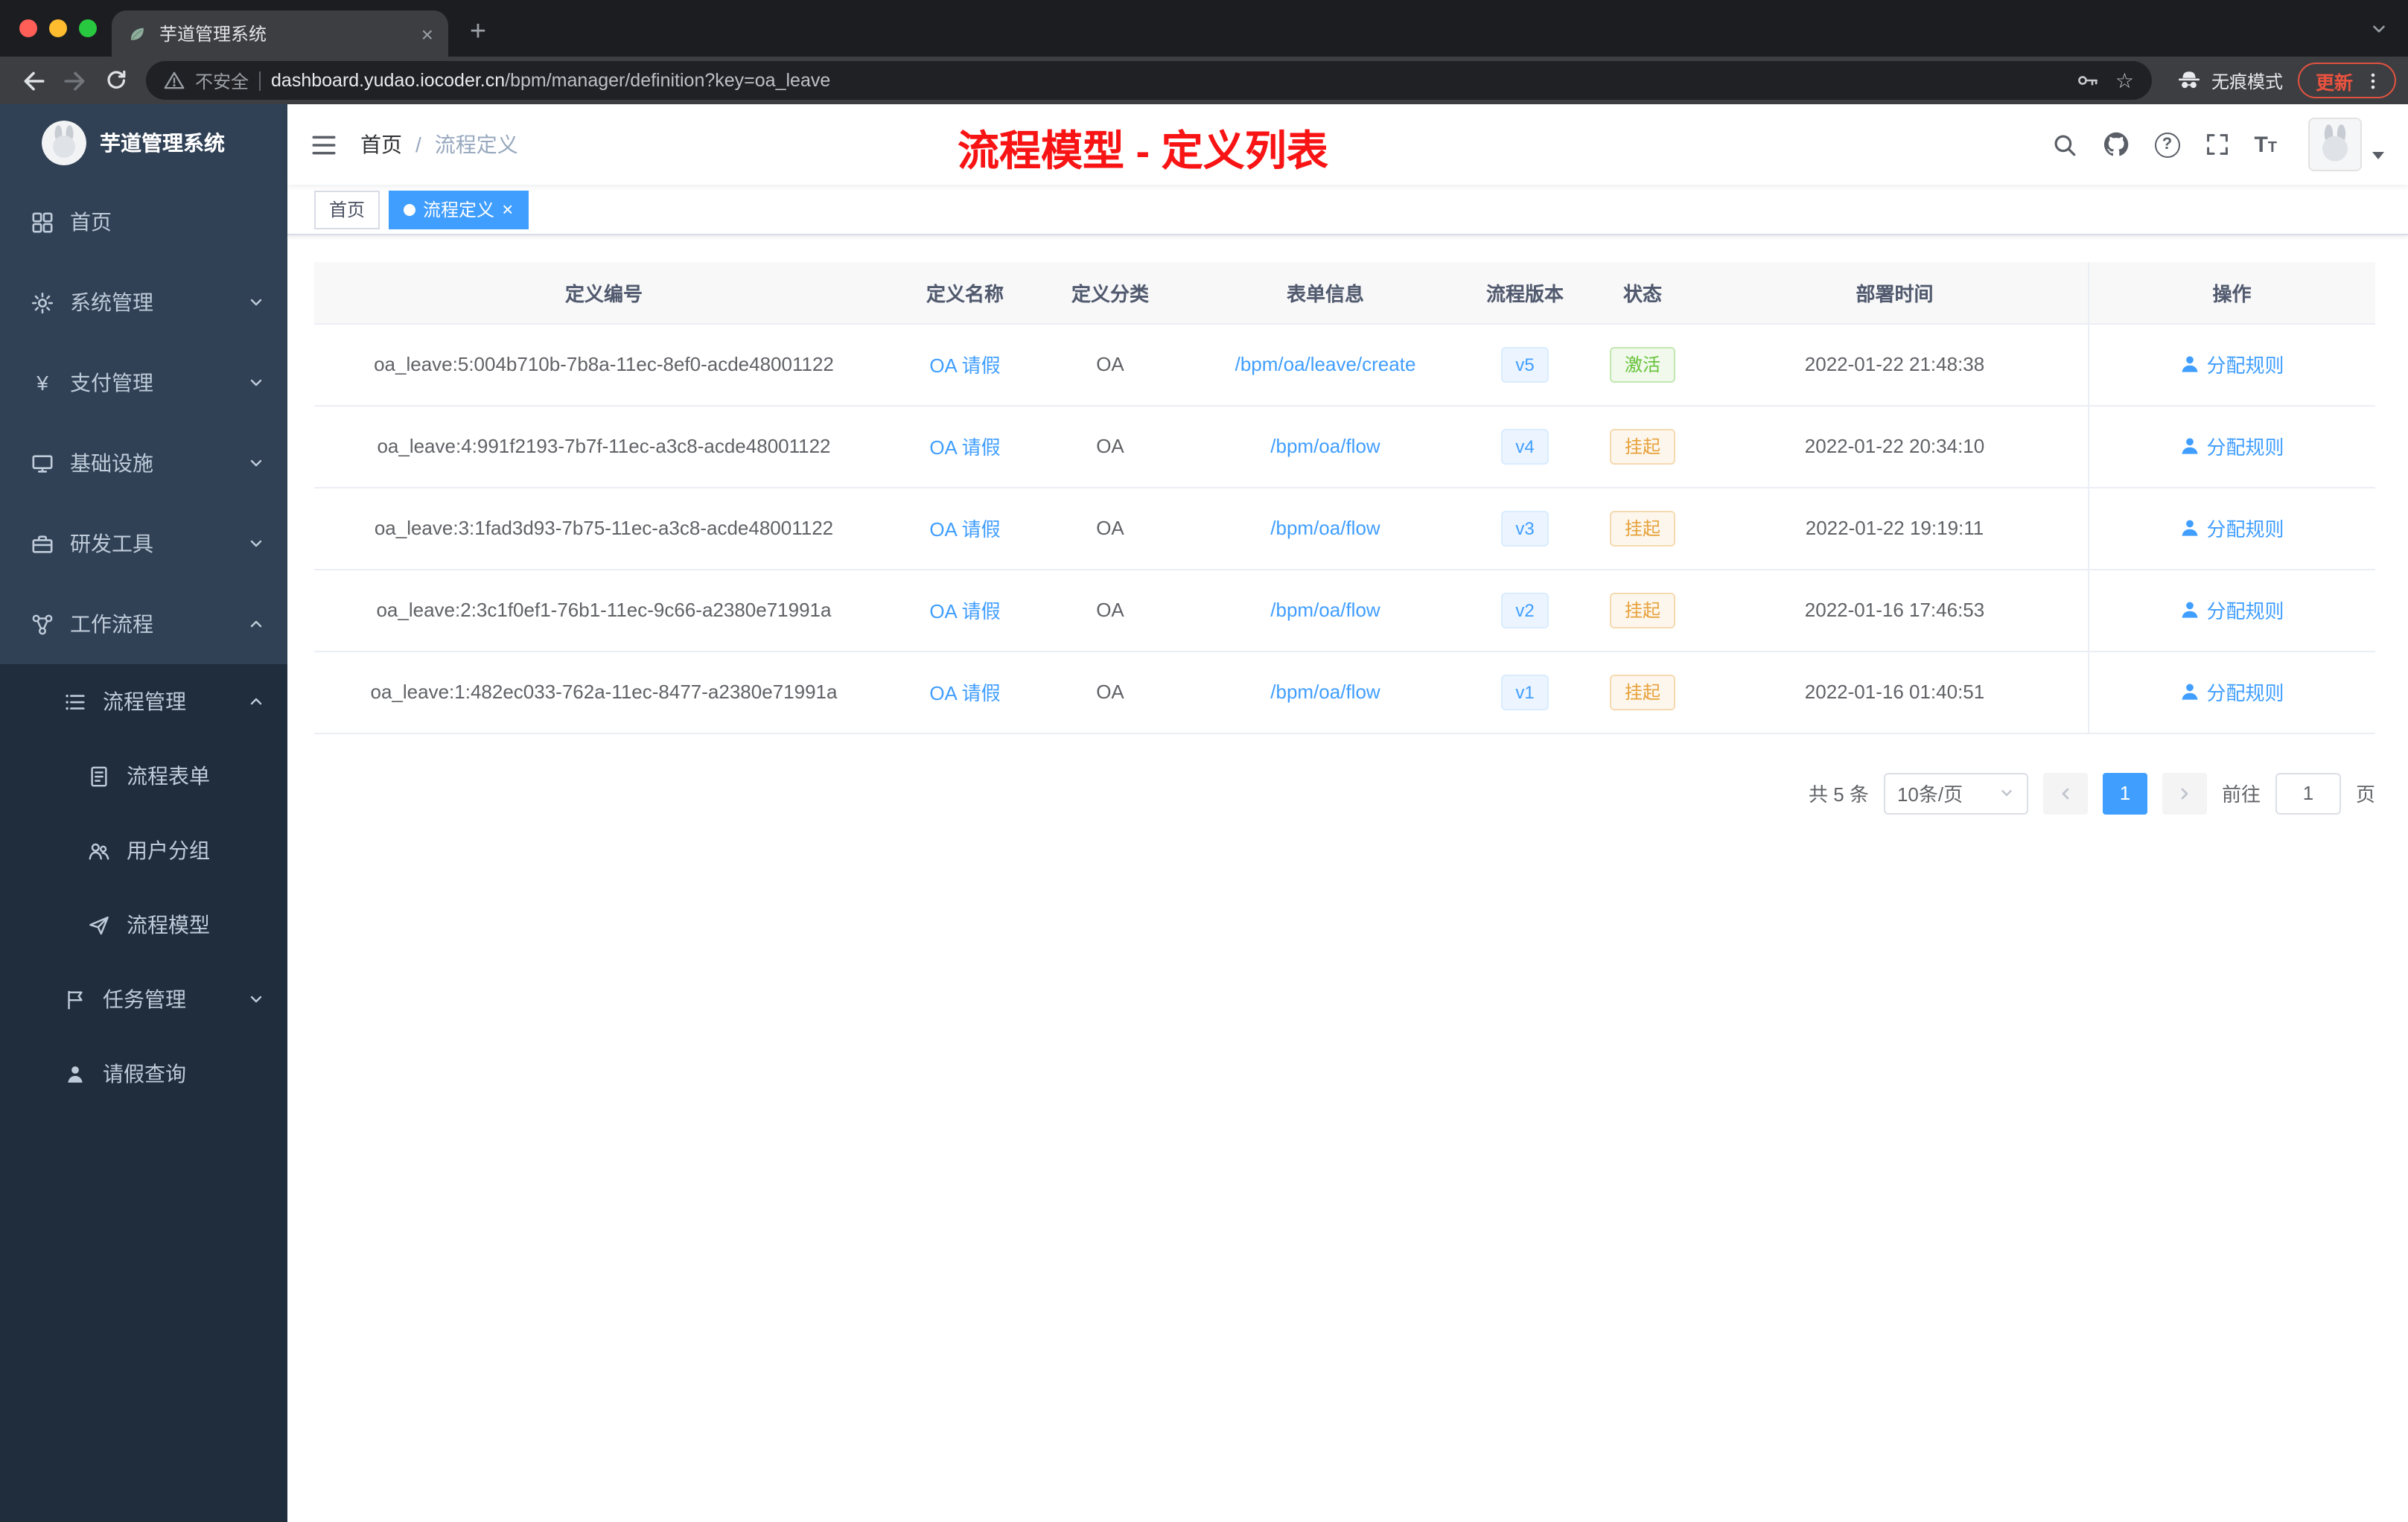 This screenshot has height=1522, width=2408. What do you see at coordinates (143, 1074) in the screenshot?
I see `sidebar-item-leave-query: 请假查询` at bounding box center [143, 1074].